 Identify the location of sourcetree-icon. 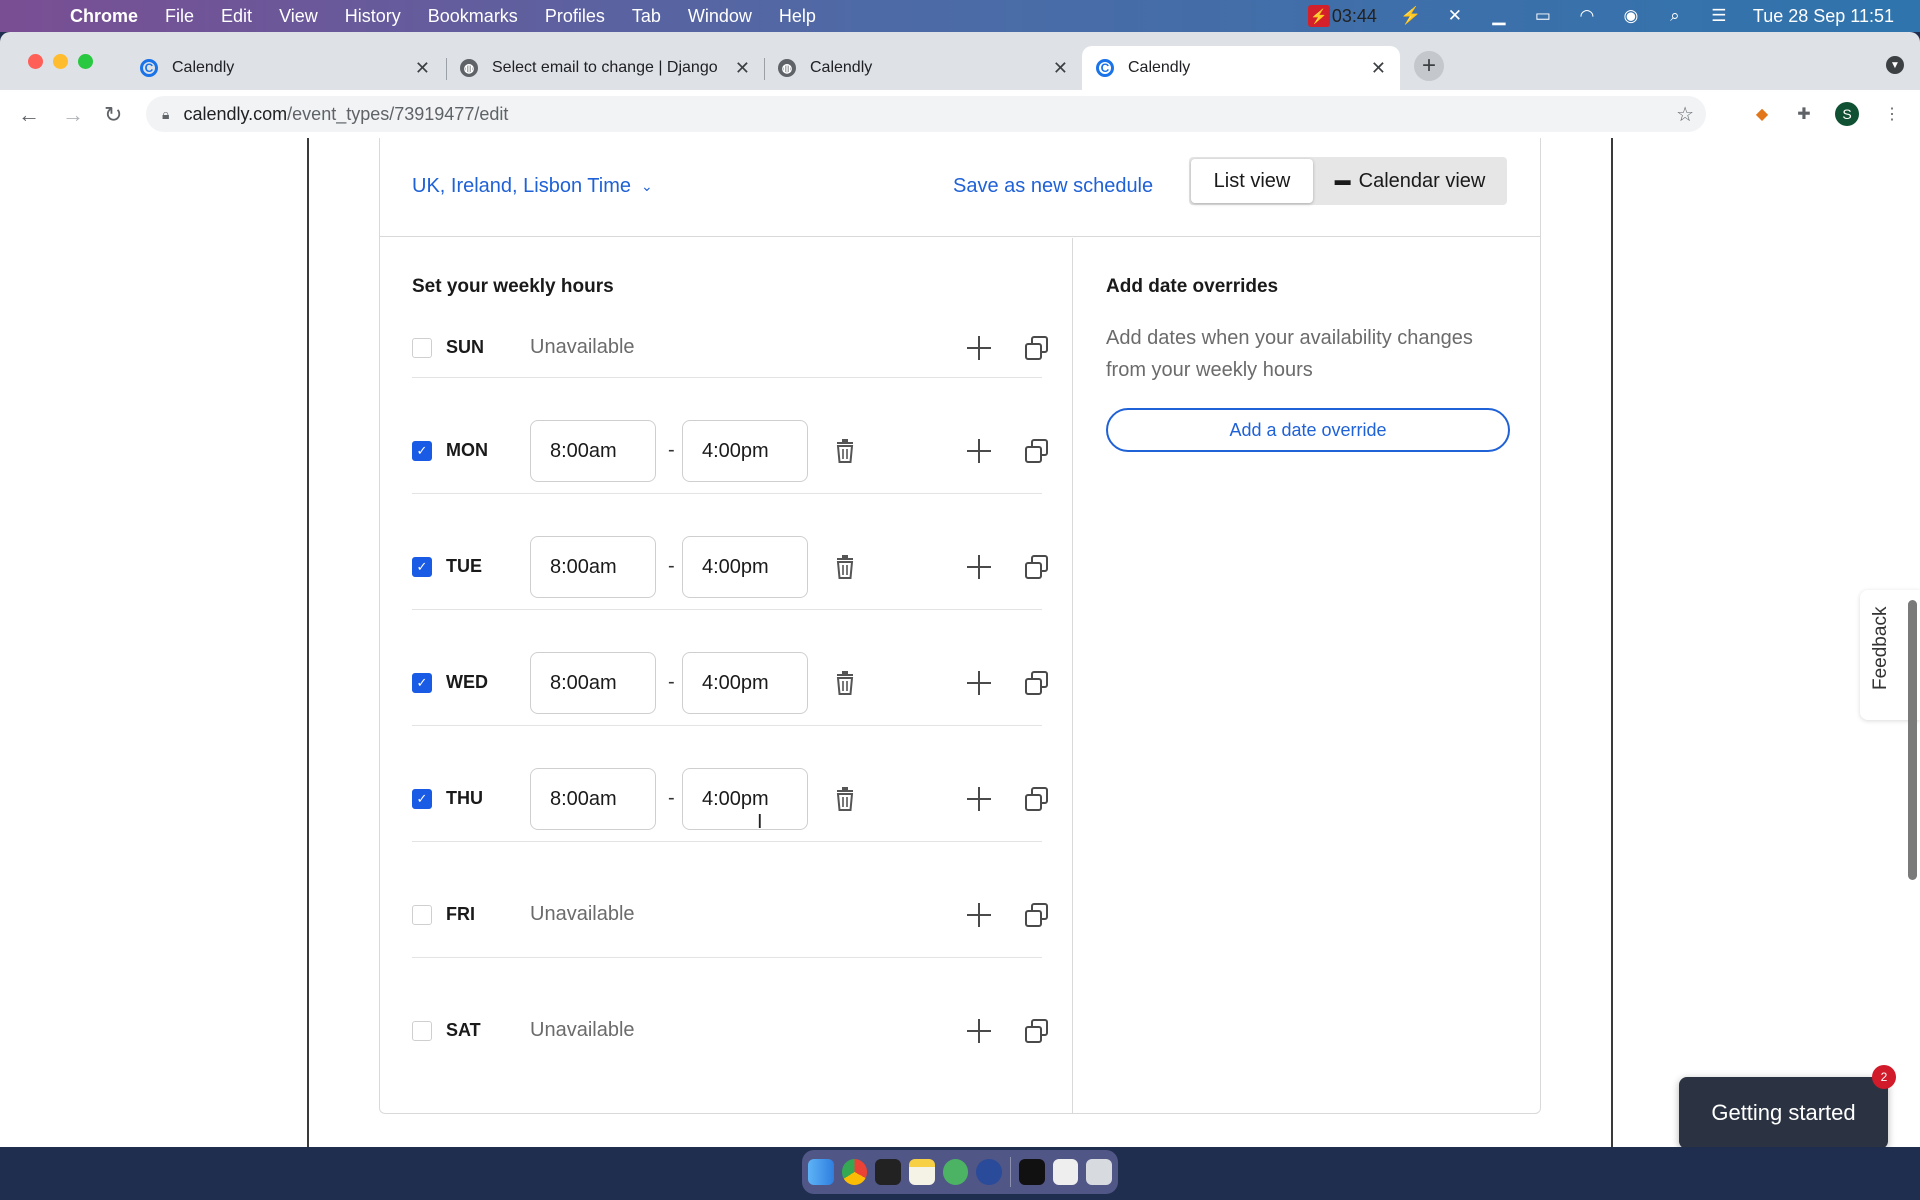
(955, 1172).